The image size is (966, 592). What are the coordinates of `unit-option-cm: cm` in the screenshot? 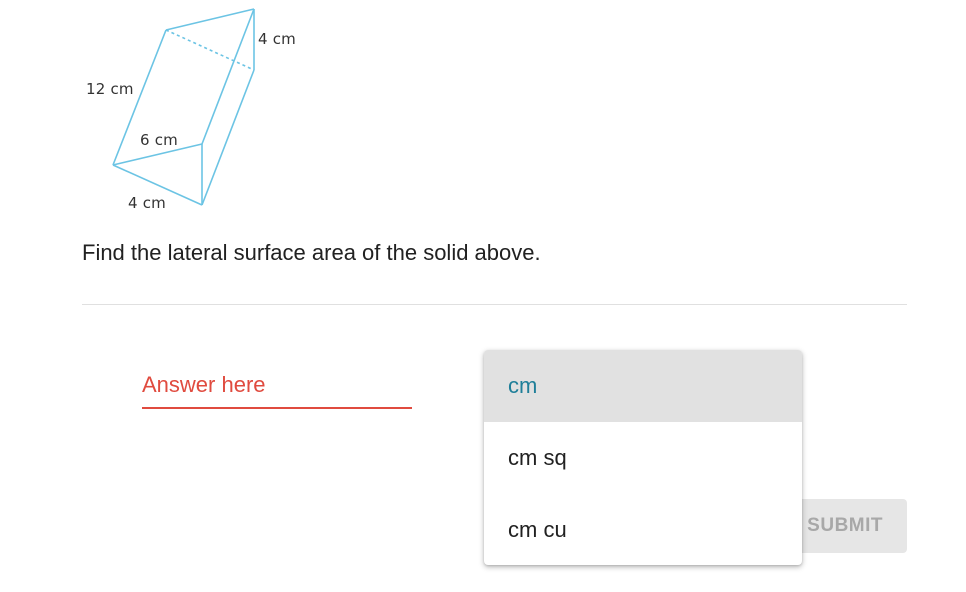 It's located at (643, 386).